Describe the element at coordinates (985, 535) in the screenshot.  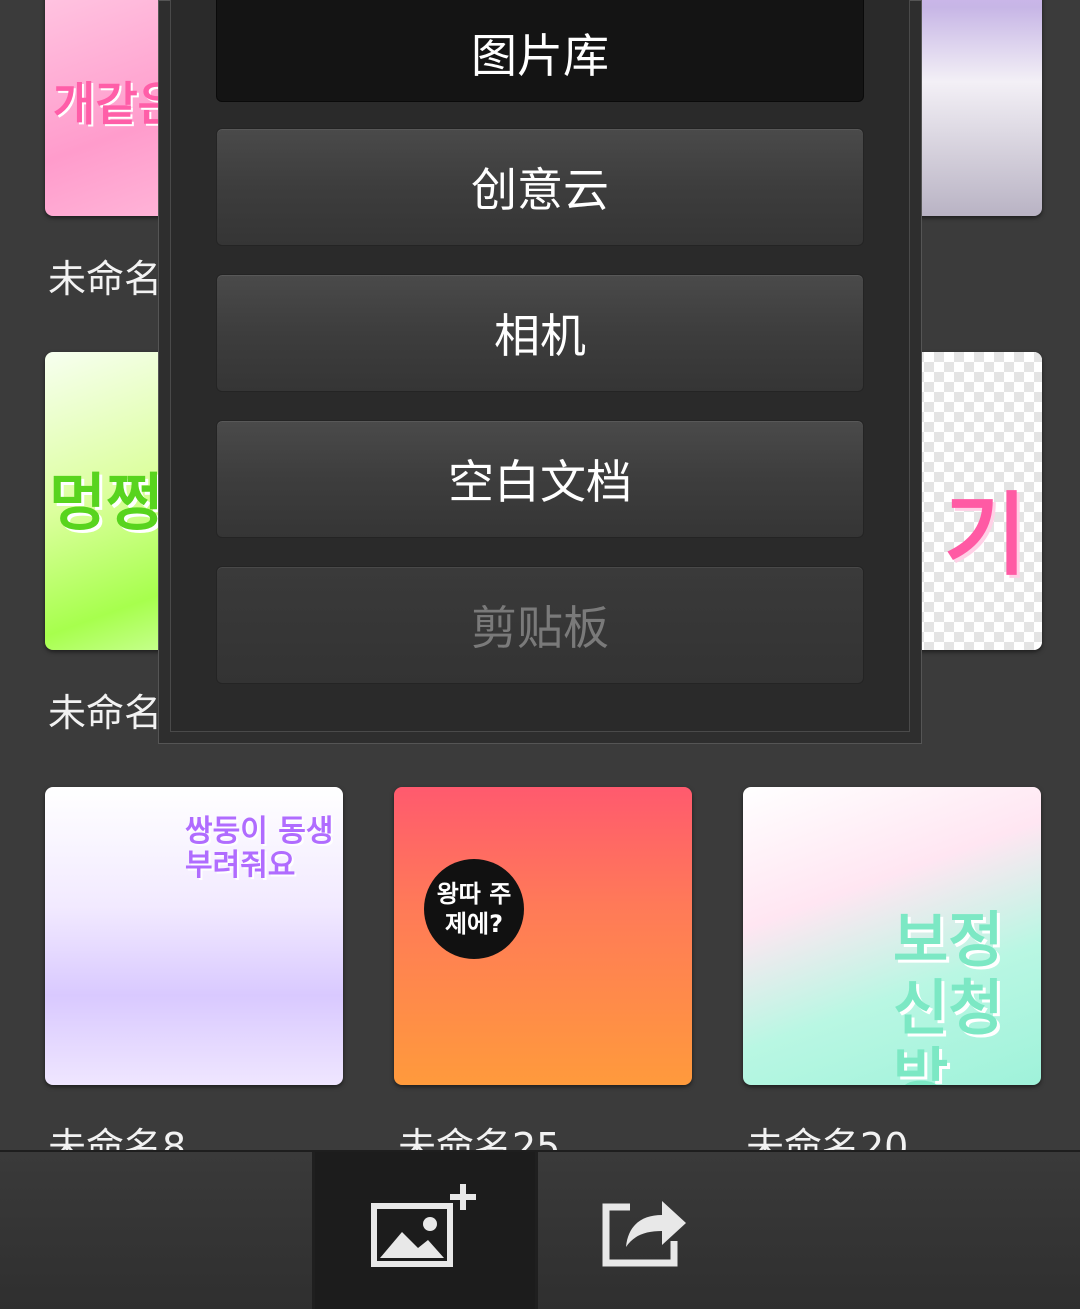
I see `artwork-text: 기` at that location.